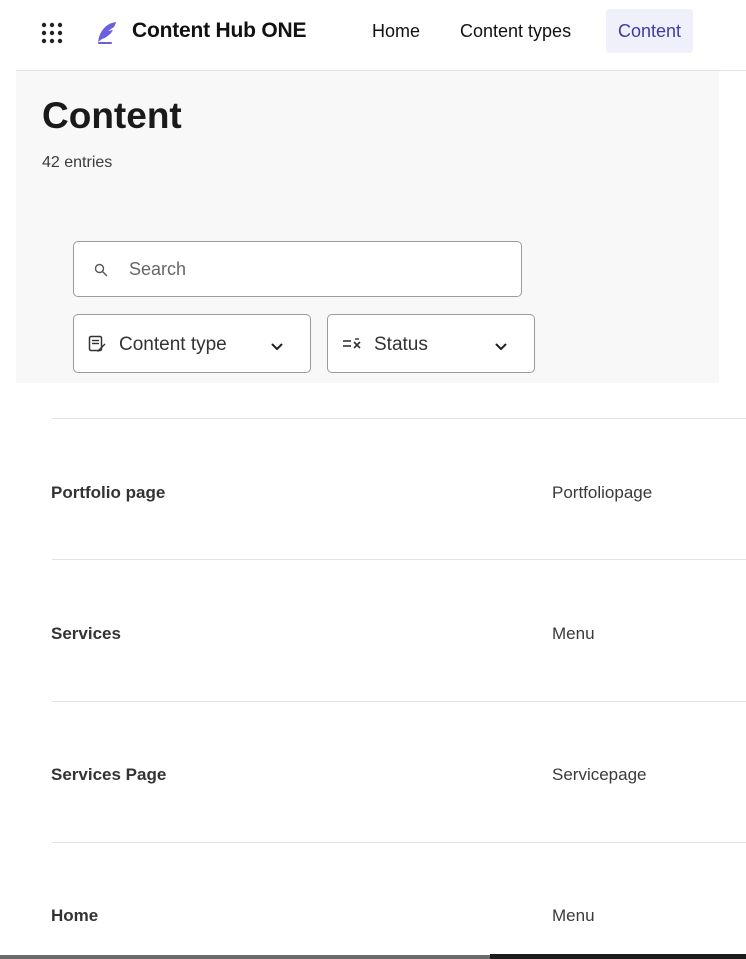 Image resolution: width=746 pixels, height=959 pixels. Describe the element at coordinates (53, 33) in the screenshot. I see `app-launcher-icon` at that location.